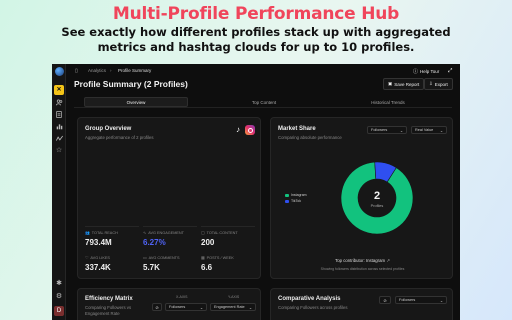  What do you see at coordinates (203, 258) in the screenshot?
I see `calendar-icon: ▦` at bounding box center [203, 258].